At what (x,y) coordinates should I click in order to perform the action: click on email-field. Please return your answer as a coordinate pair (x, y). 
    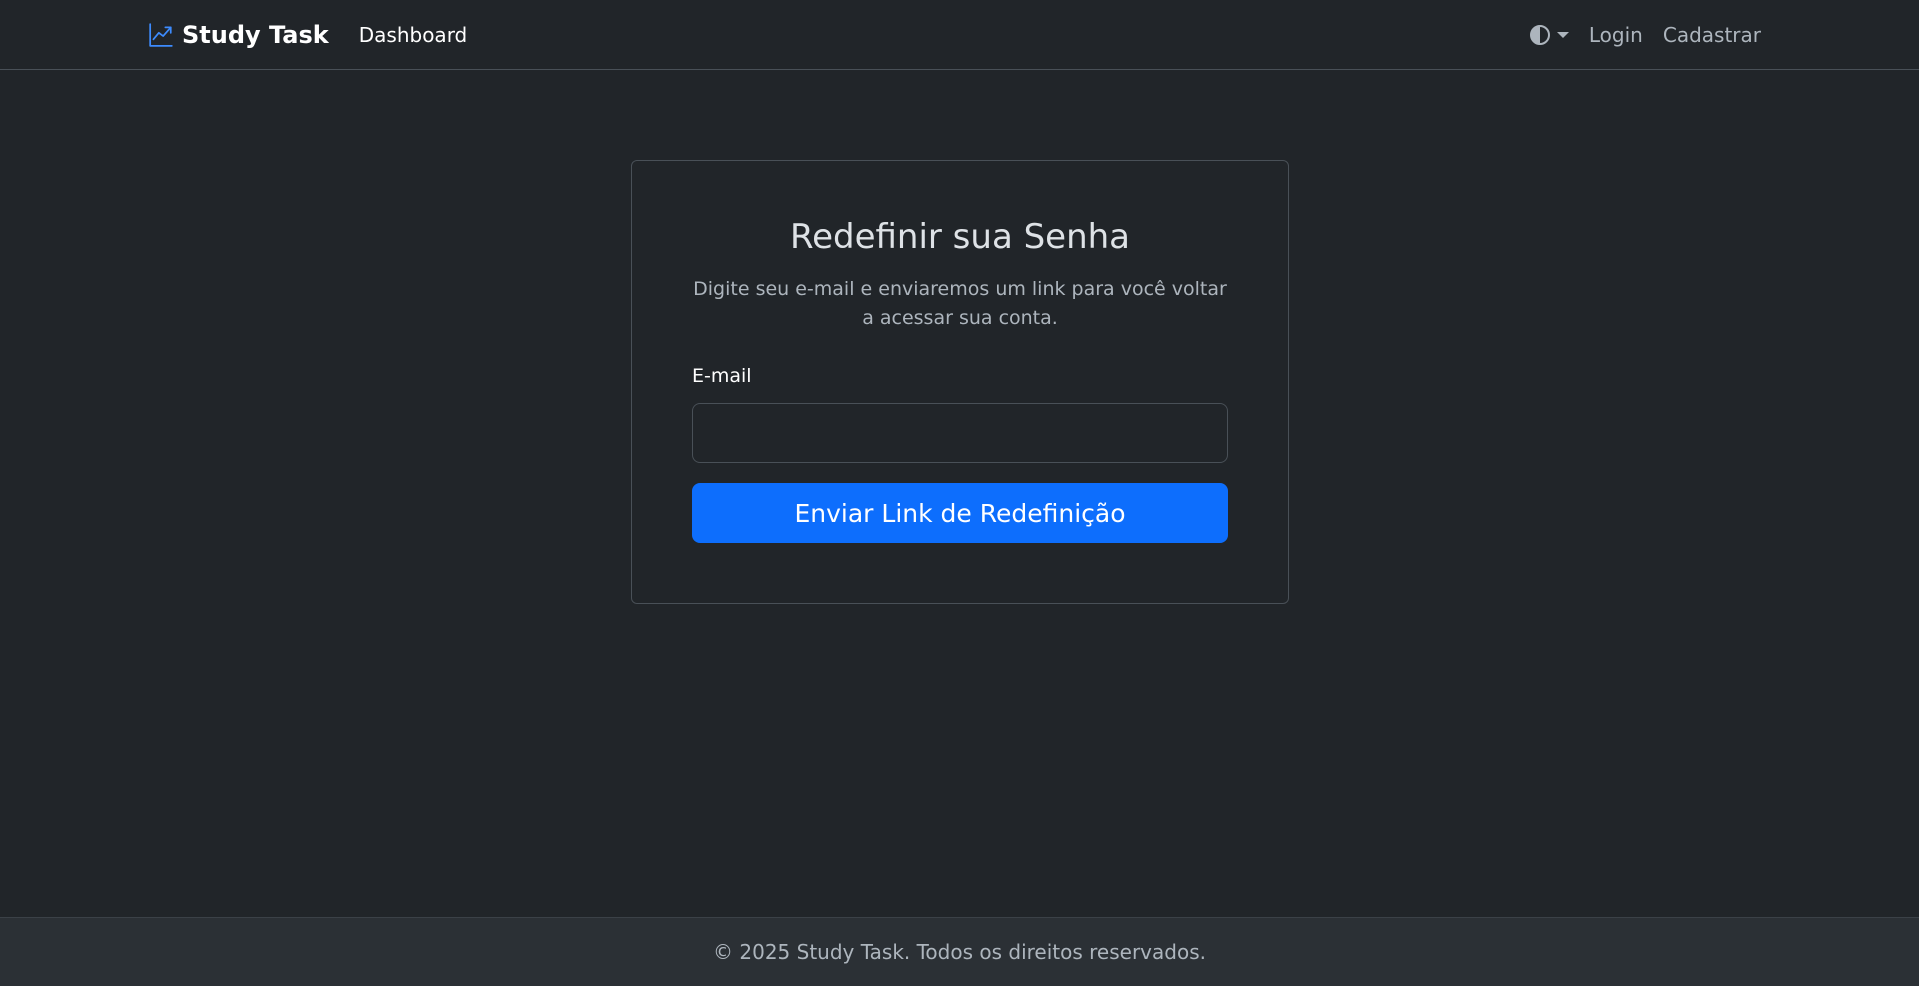
    Looking at the image, I should click on (960, 433).